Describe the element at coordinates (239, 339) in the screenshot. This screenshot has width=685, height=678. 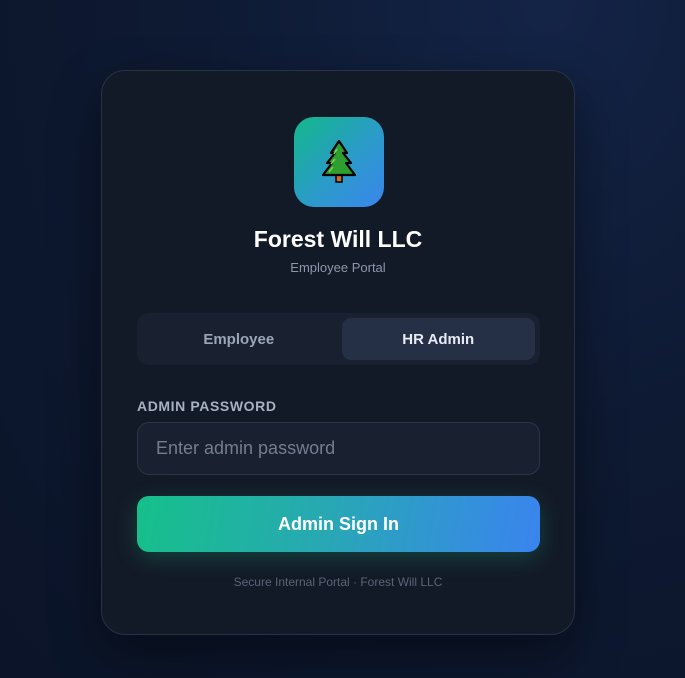
I see `tab-employee: Employee` at that location.